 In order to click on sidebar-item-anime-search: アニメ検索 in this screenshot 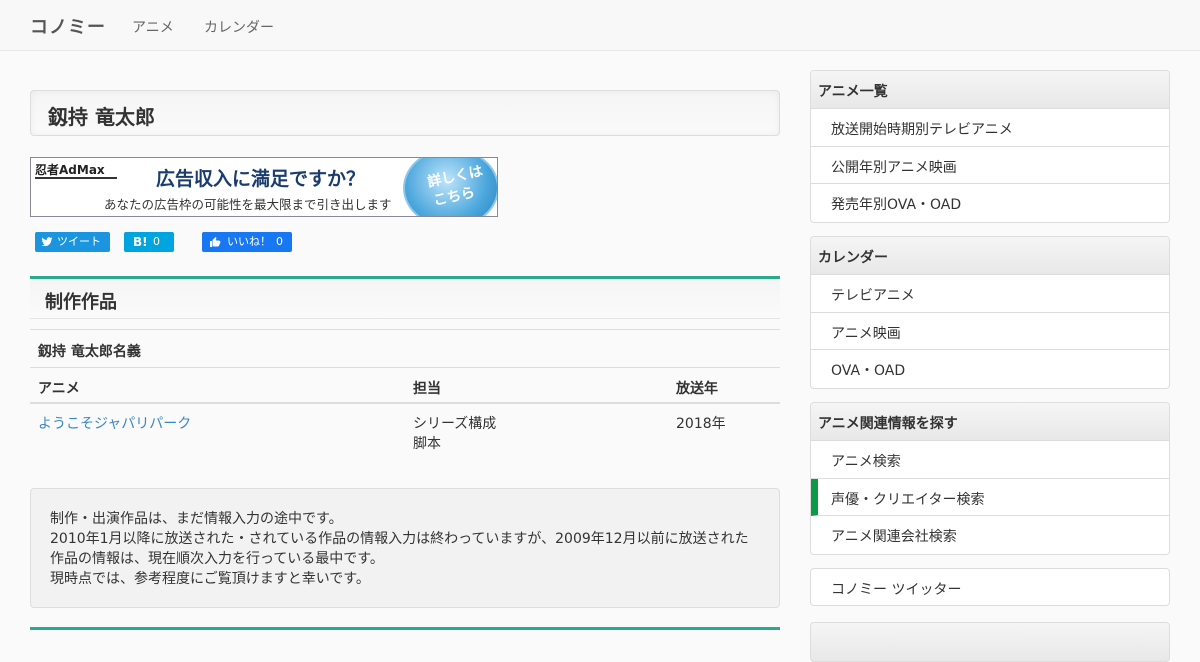, I will do `click(990, 460)`.